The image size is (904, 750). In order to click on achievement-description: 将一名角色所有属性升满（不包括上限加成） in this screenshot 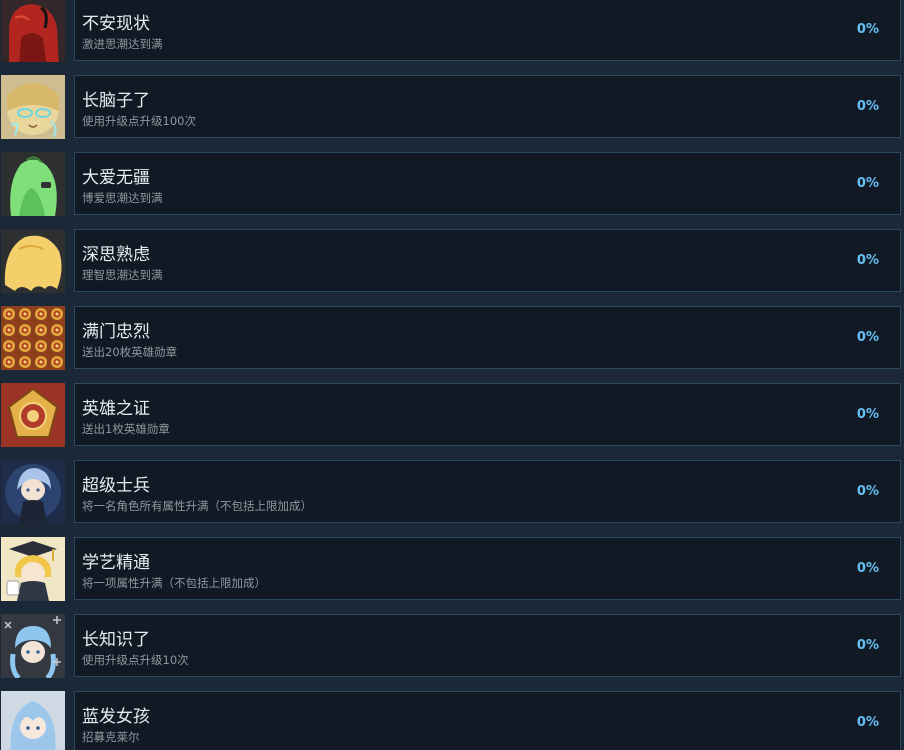, I will do `click(197, 506)`.